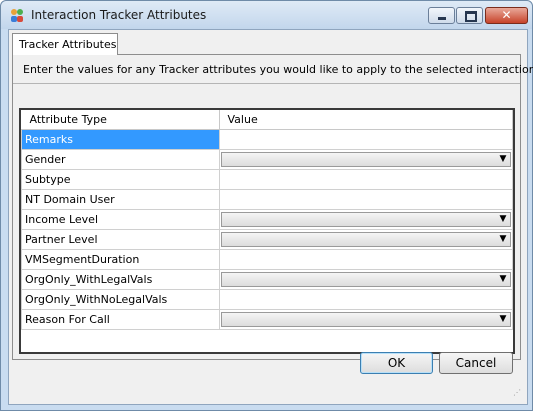 Image resolution: width=533 pixels, height=411 pixels. What do you see at coordinates (518, 394) in the screenshot?
I see `resize-grip-icon: ⋰` at bounding box center [518, 394].